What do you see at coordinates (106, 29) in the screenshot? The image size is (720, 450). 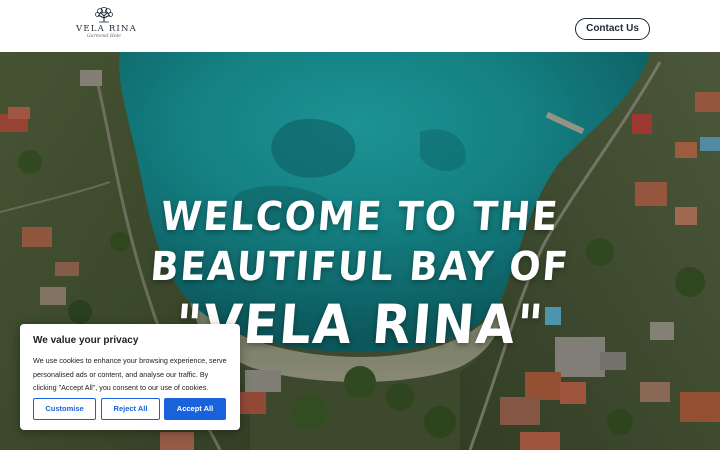 I see `logo-name: VELA RINA` at bounding box center [106, 29].